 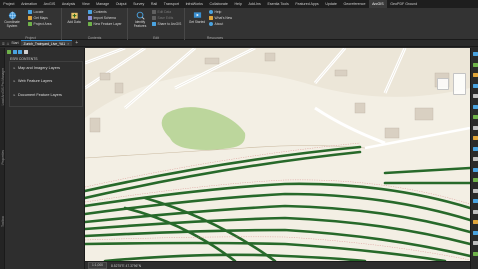 I want to click on map-document-tab: Zurich_Trainyard_Live_YA1 ×, so click(x=46, y=43).